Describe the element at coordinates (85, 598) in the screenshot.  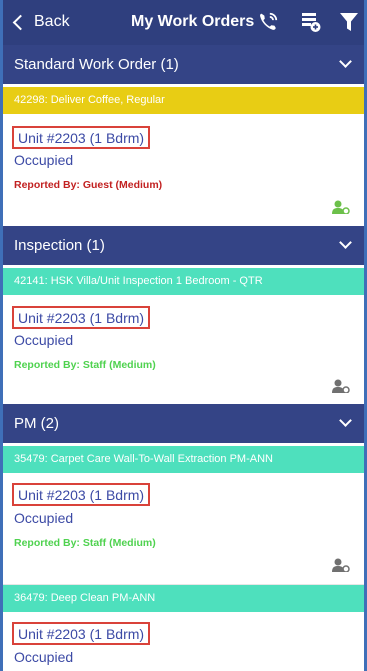
I see `work-order-title: 36479: Deep Clean PM-ANN` at that location.